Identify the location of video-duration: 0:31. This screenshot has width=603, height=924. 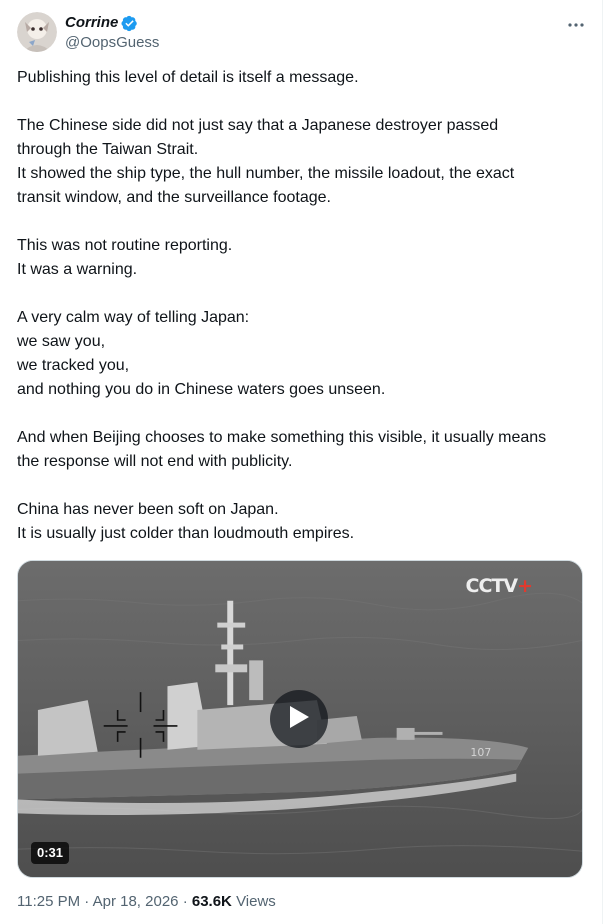
(50, 853).